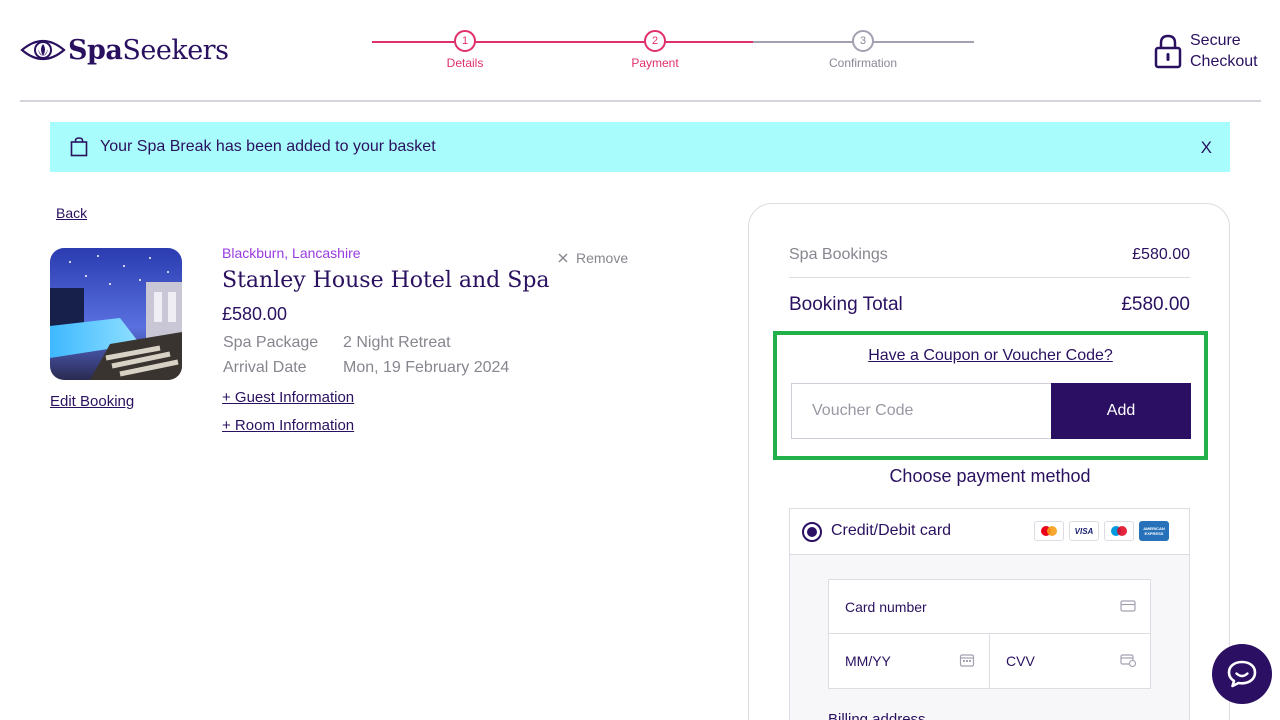 The image size is (1280, 720). I want to click on visa-text: VISA, so click(1084, 531).